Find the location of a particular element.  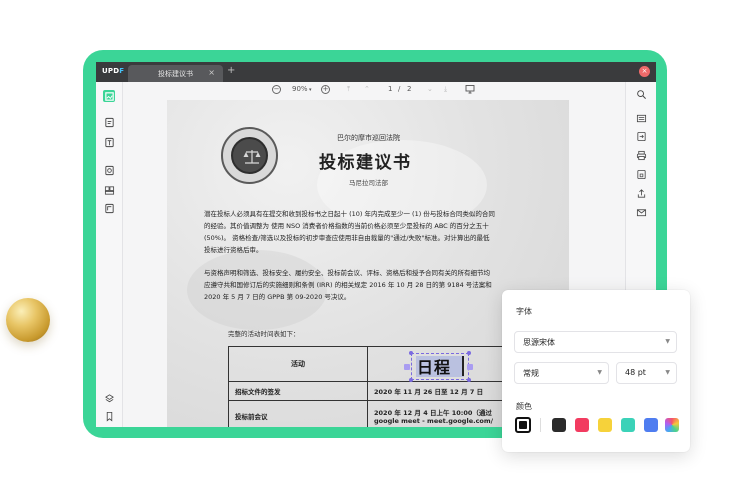

table-row: 招标文件的签发 2020 年 11 月 26 日至 12 月 7 日 is located at coordinates (368, 391).